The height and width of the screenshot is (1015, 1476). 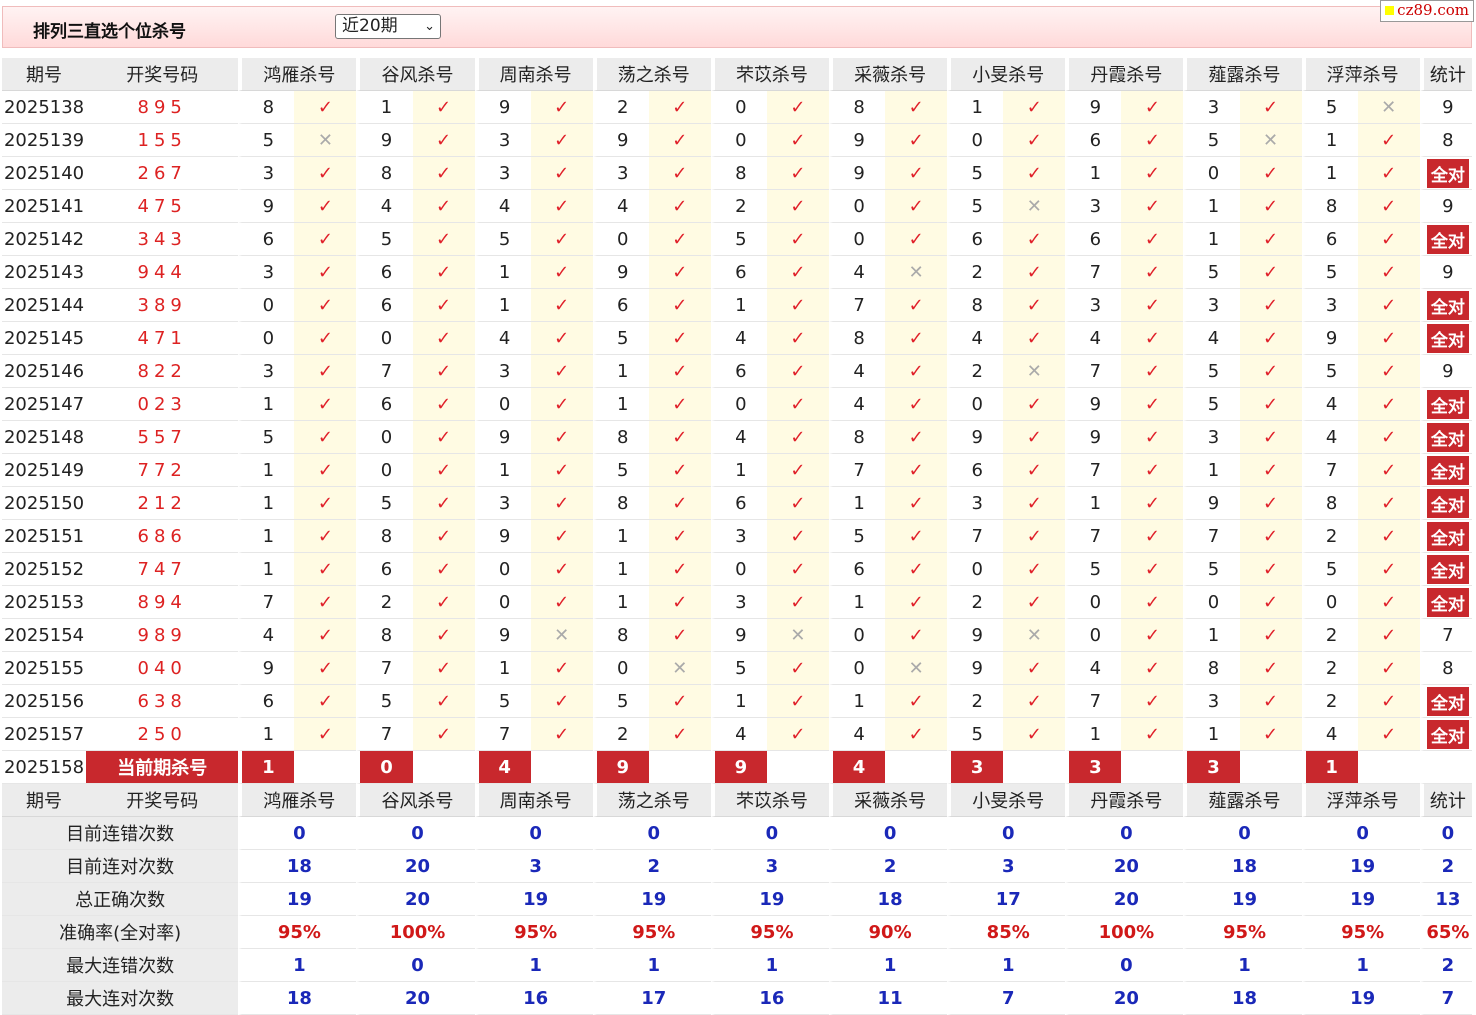 What do you see at coordinates (620, 305) in the screenshot?
I see `kill-number: 6` at bounding box center [620, 305].